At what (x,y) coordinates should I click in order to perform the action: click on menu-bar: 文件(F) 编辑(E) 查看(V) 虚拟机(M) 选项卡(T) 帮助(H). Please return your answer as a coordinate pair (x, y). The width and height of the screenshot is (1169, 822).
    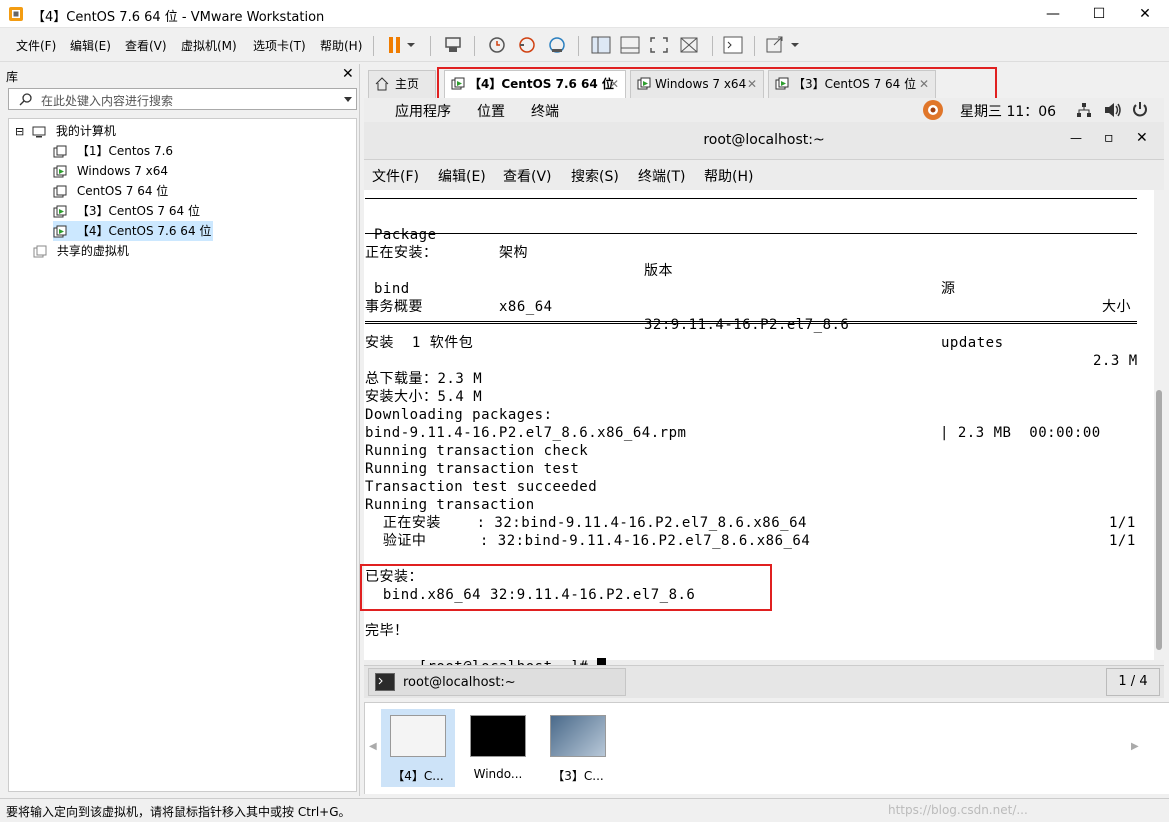
    Looking at the image, I should click on (584, 45).